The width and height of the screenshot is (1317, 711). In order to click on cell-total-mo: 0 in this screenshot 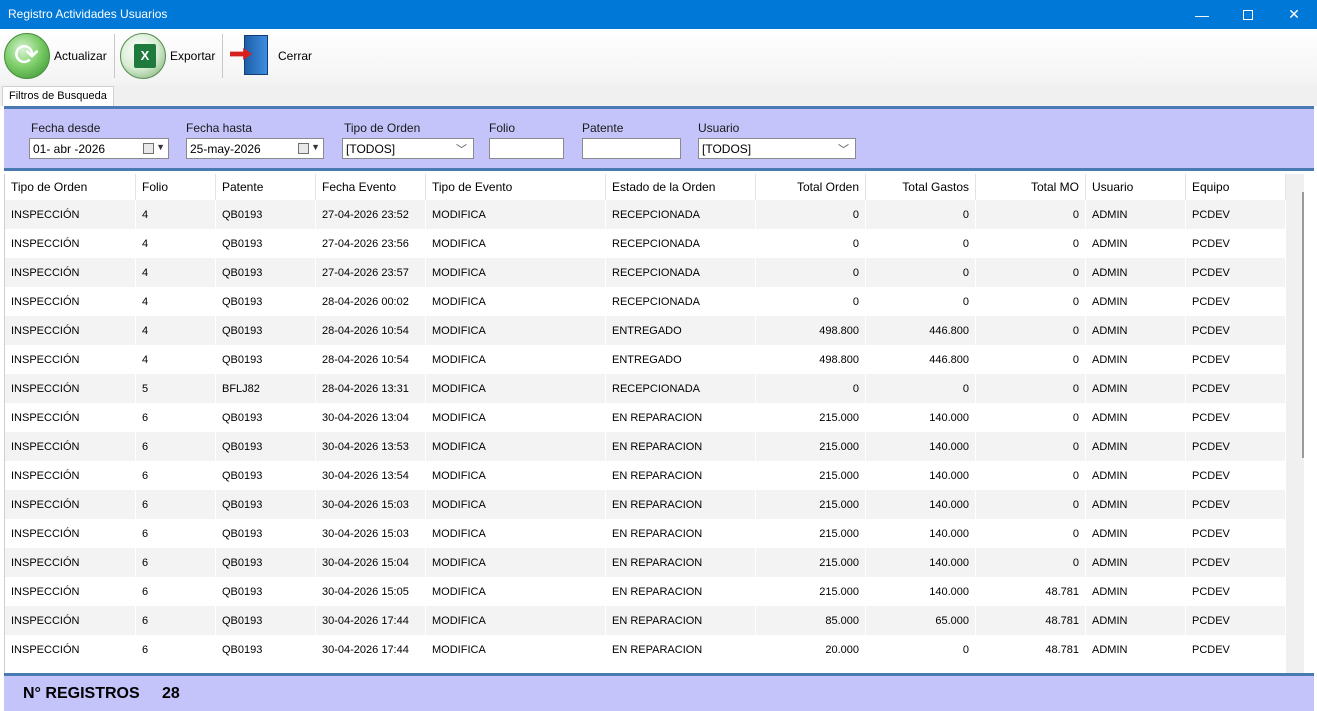, I will do `click(1031, 475)`.